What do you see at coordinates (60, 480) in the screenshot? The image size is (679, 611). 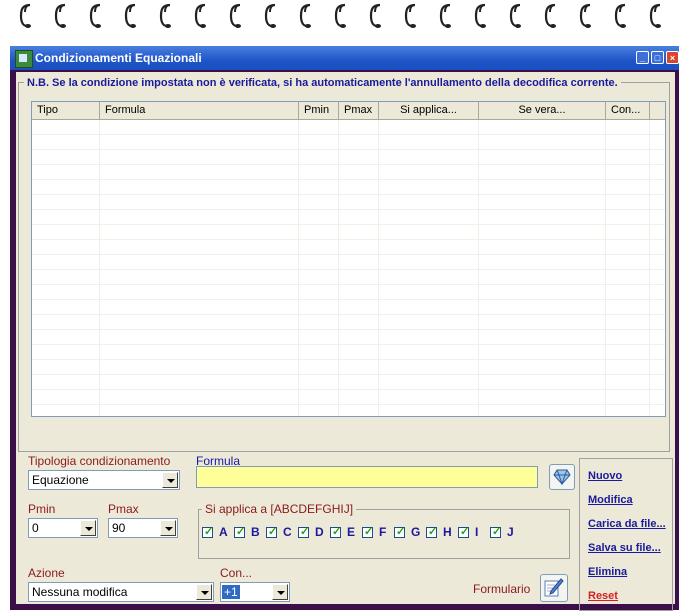 I see `tipologia-value: Equazione` at bounding box center [60, 480].